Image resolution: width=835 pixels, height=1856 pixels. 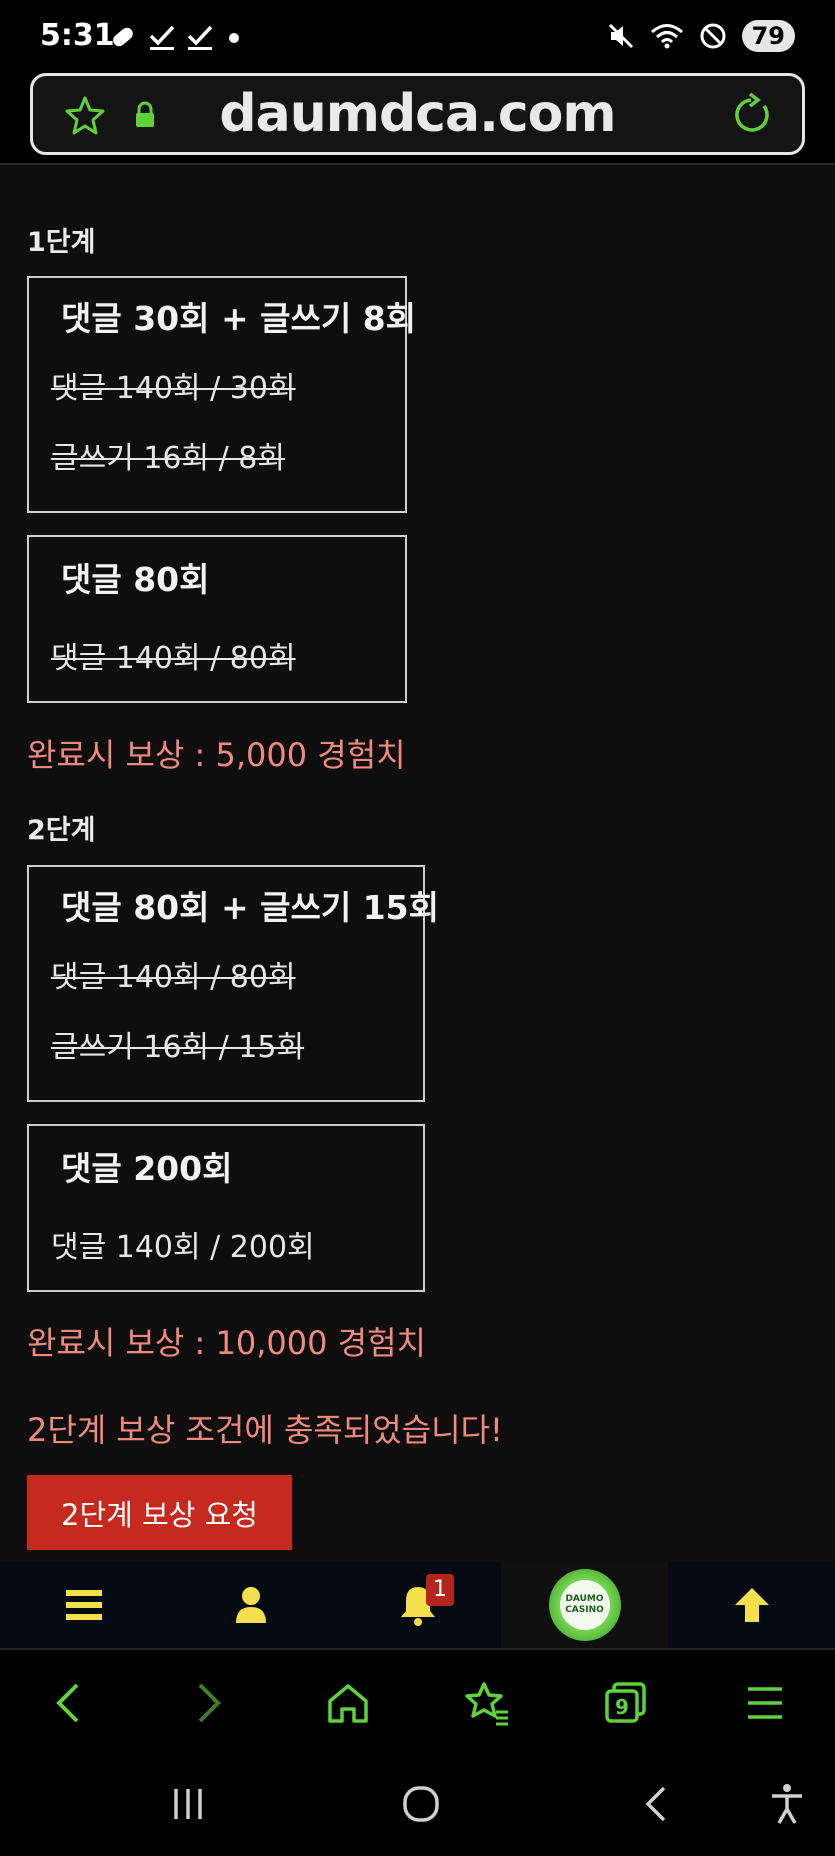 I want to click on home-button, so click(x=348, y=1703).